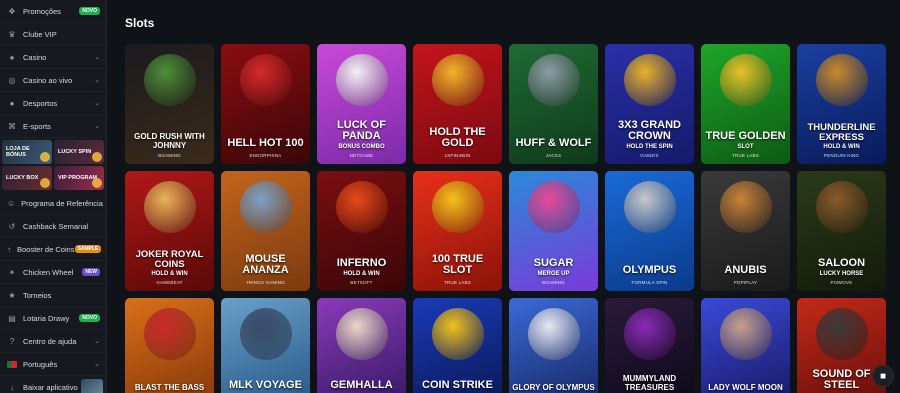 This screenshot has width=900, height=393. I want to click on promo-tile-vip-program: VIP PROGRAM, so click(79, 178).